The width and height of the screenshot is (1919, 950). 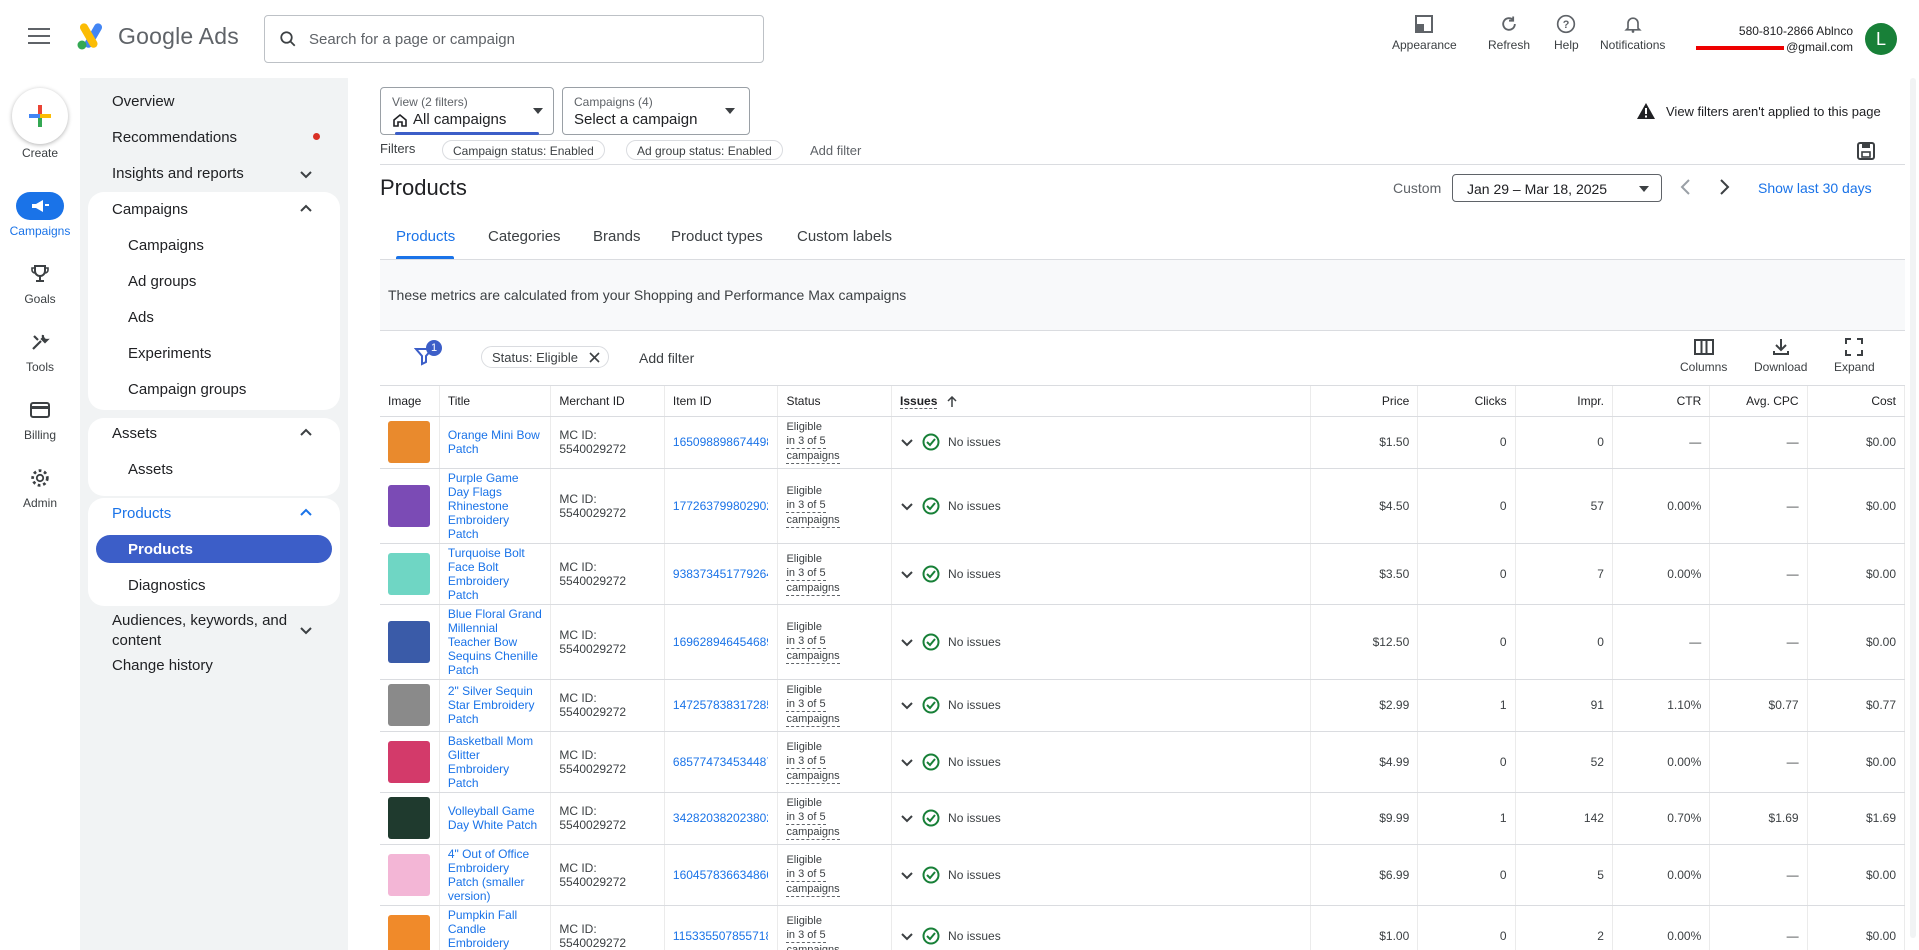 I want to click on show-last-30-days-link: Show last 30 days, so click(x=1815, y=188).